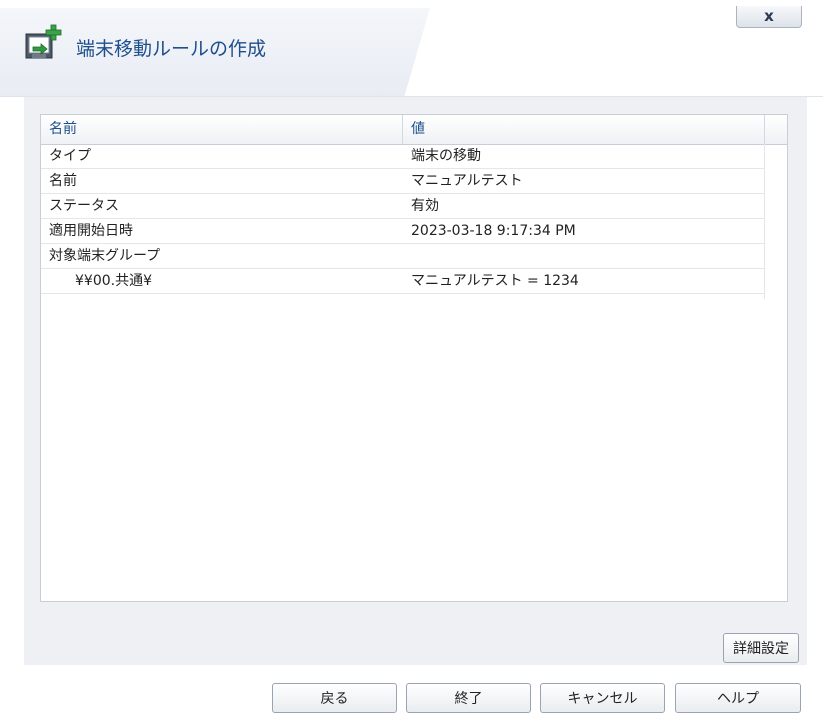 This screenshot has height=728, width=823. I want to click on table-row: ステータス 有効, so click(403, 206).